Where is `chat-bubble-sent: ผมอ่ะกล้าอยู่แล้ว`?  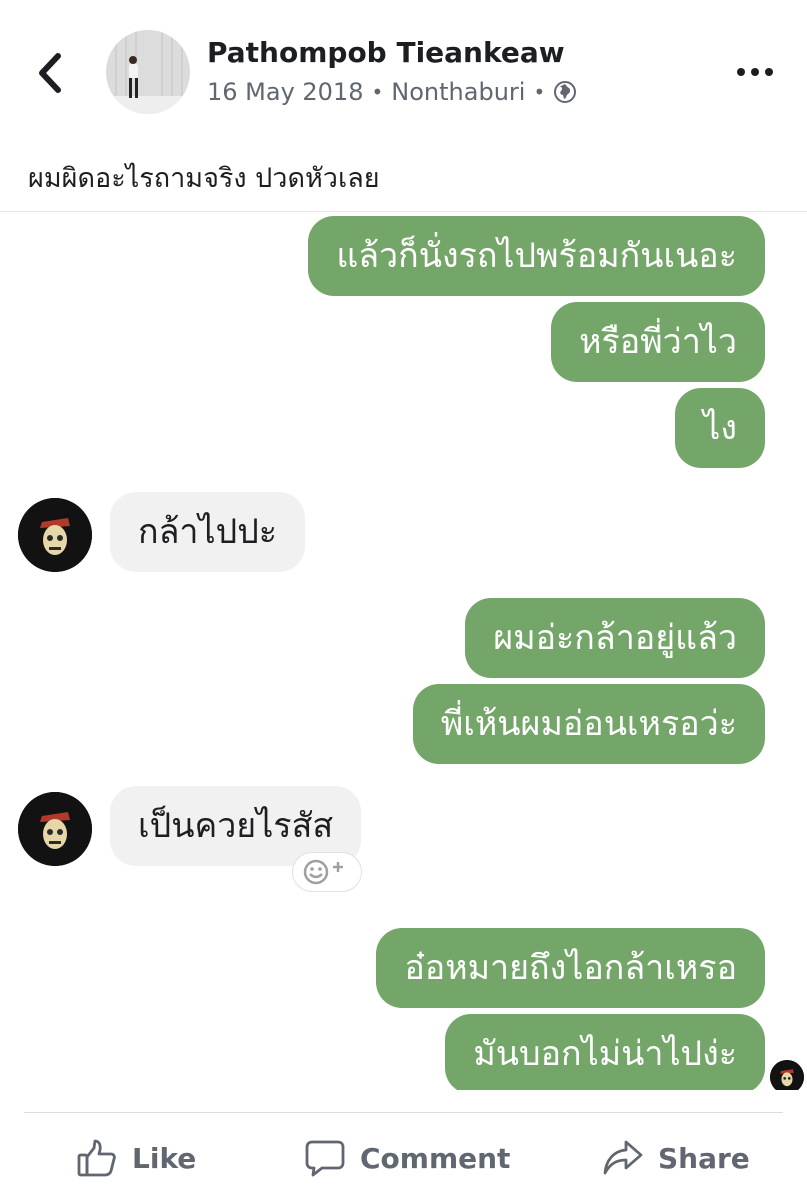 chat-bubble-sent: ผมอ่ะกล้าอยู่แล้ว is located at coordinates (615, 638).